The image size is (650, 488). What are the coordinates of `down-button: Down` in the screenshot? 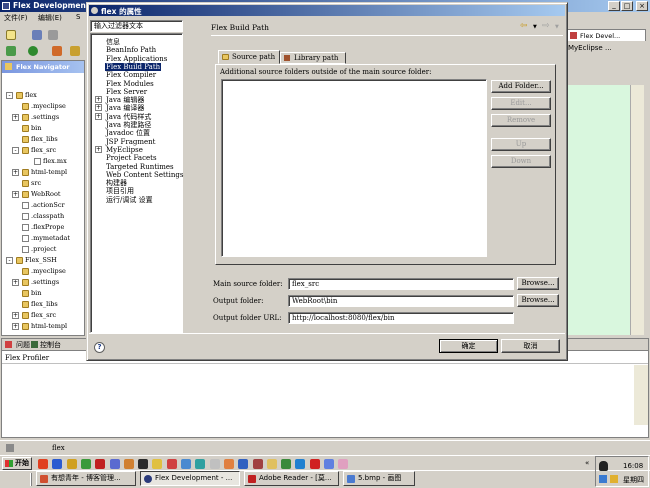 It's located at (521, 161).